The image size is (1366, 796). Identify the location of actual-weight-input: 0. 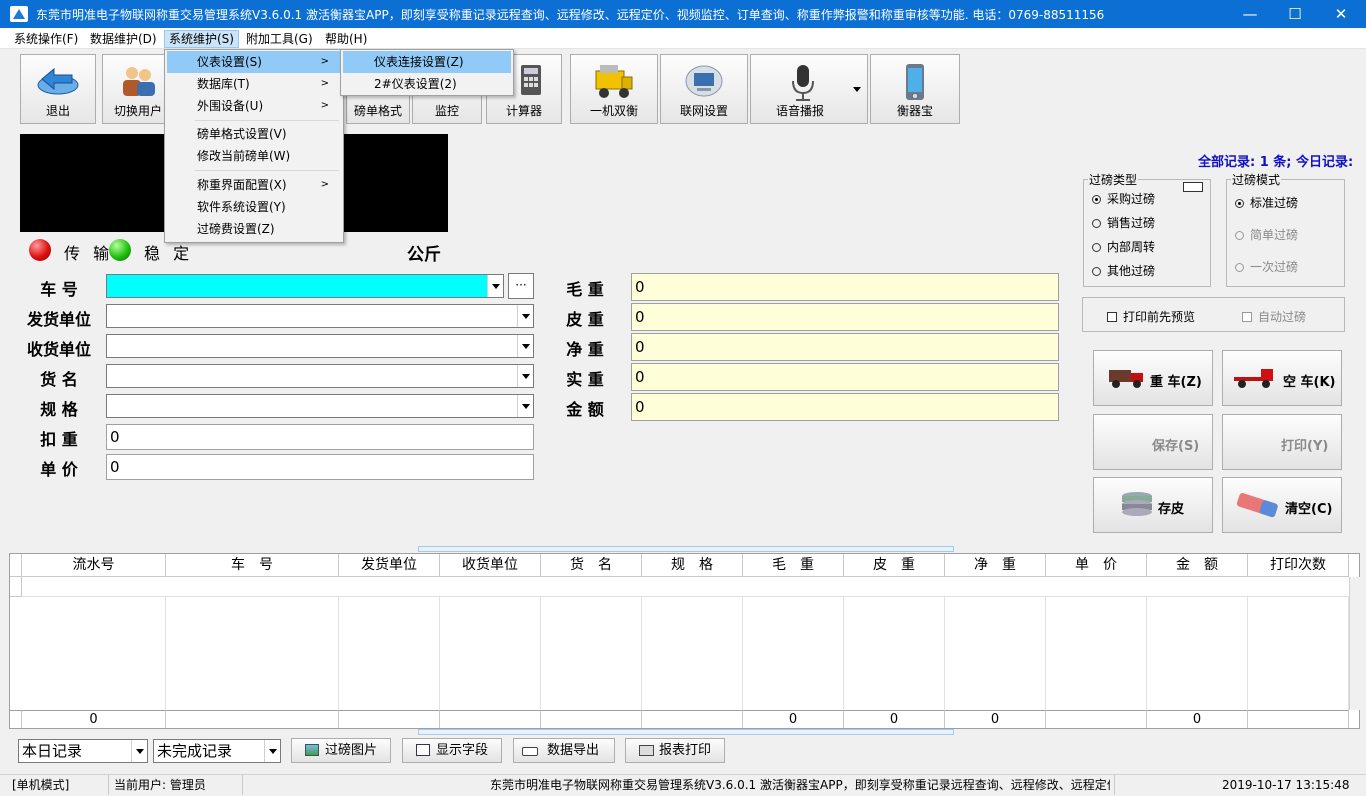
(845, 377).